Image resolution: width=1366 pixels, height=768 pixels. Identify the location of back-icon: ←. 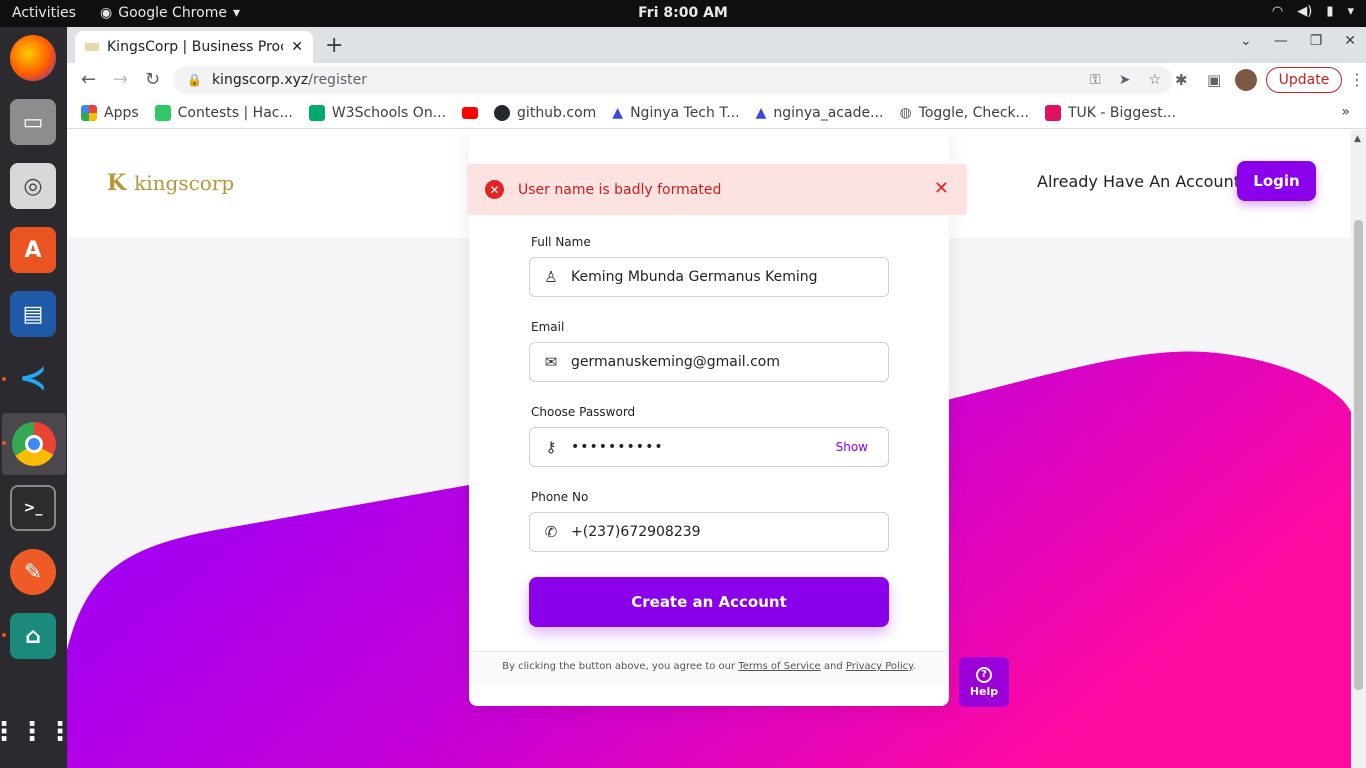
(88, 79).